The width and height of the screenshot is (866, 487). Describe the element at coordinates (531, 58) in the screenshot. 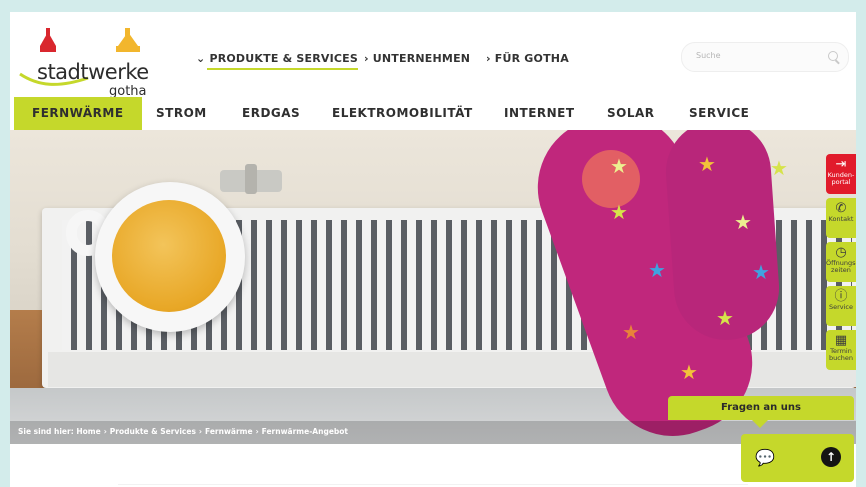

I see `topnav-label: FÜR GOTHA` at that location.